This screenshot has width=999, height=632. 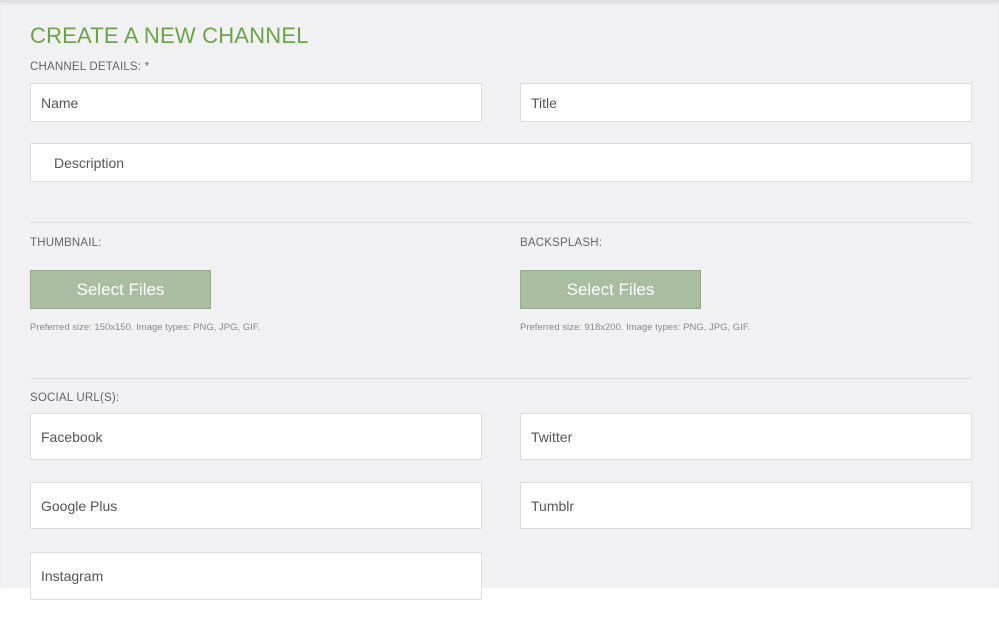 What do you see at coordinates (256, 576) in the screenshot?
I see `instagram-input` at bounding box center [256, 576].